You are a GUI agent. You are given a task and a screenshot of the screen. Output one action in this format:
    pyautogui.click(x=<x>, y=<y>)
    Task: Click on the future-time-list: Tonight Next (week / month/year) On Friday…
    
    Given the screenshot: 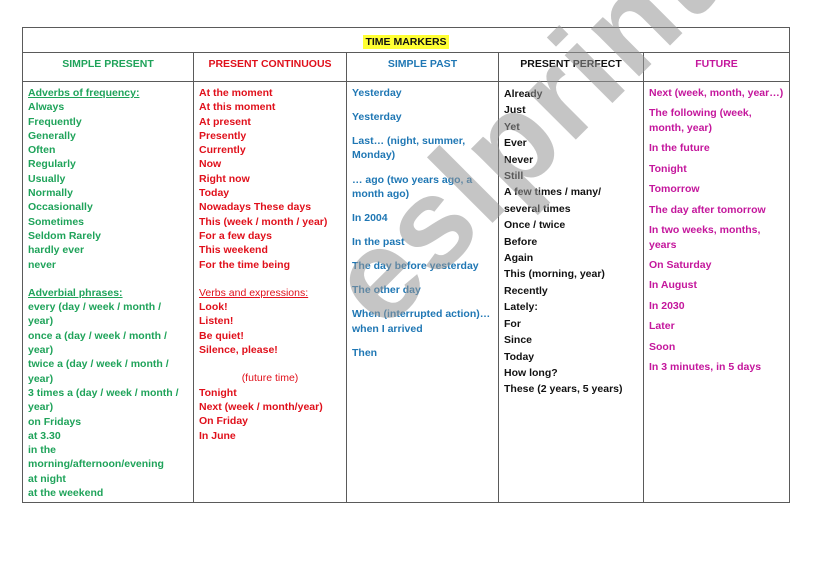 What is the action you would take?
    pyautogui.click(x=270, y=414)
    